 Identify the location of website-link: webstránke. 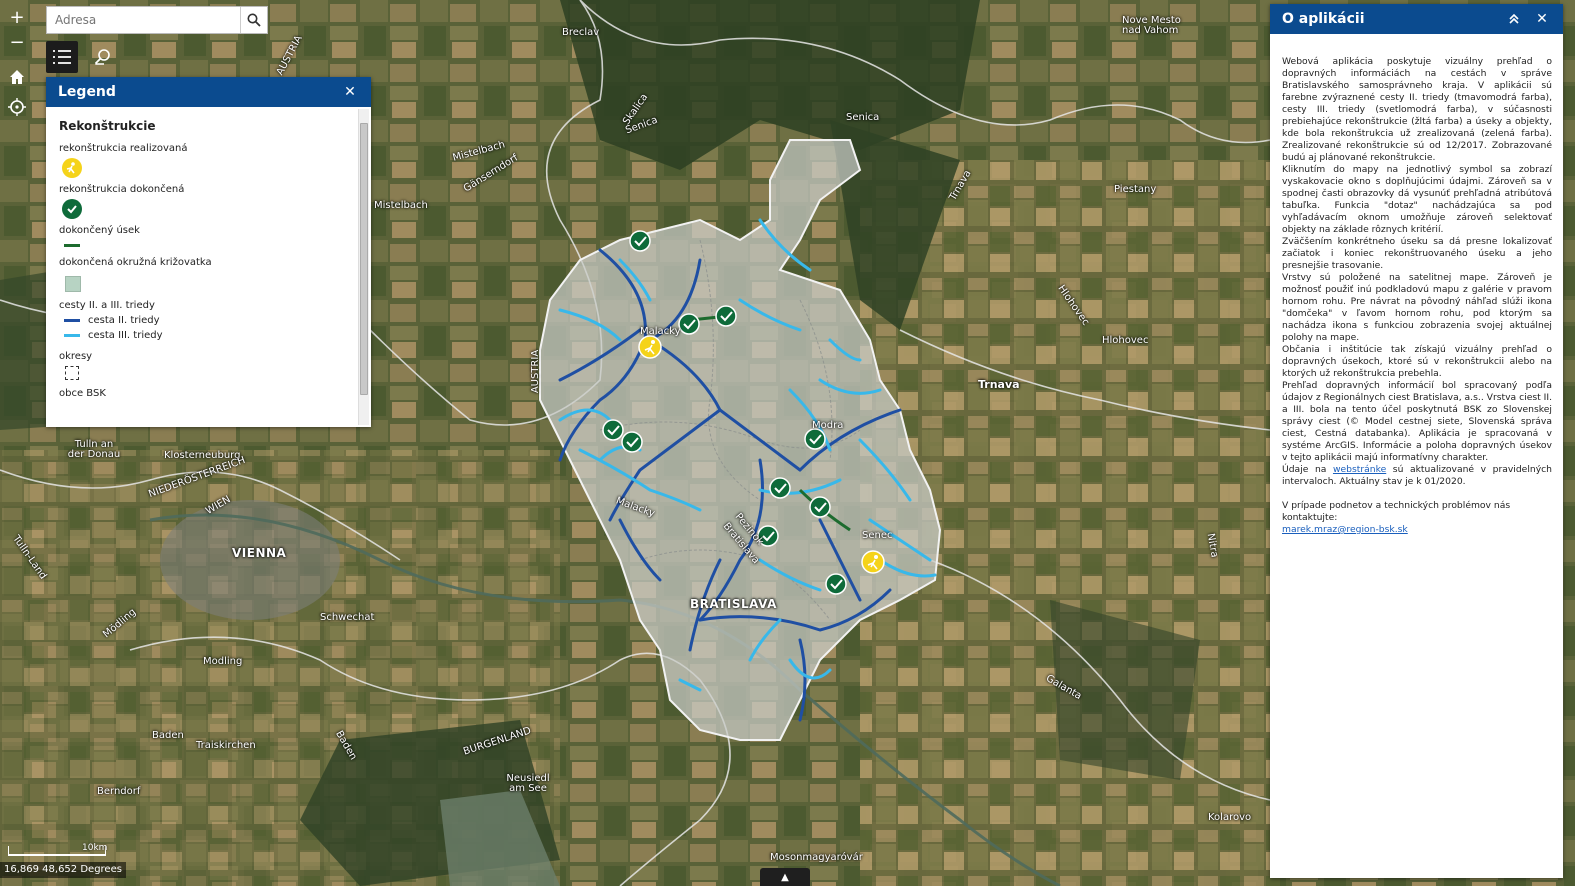
(1359, 469).